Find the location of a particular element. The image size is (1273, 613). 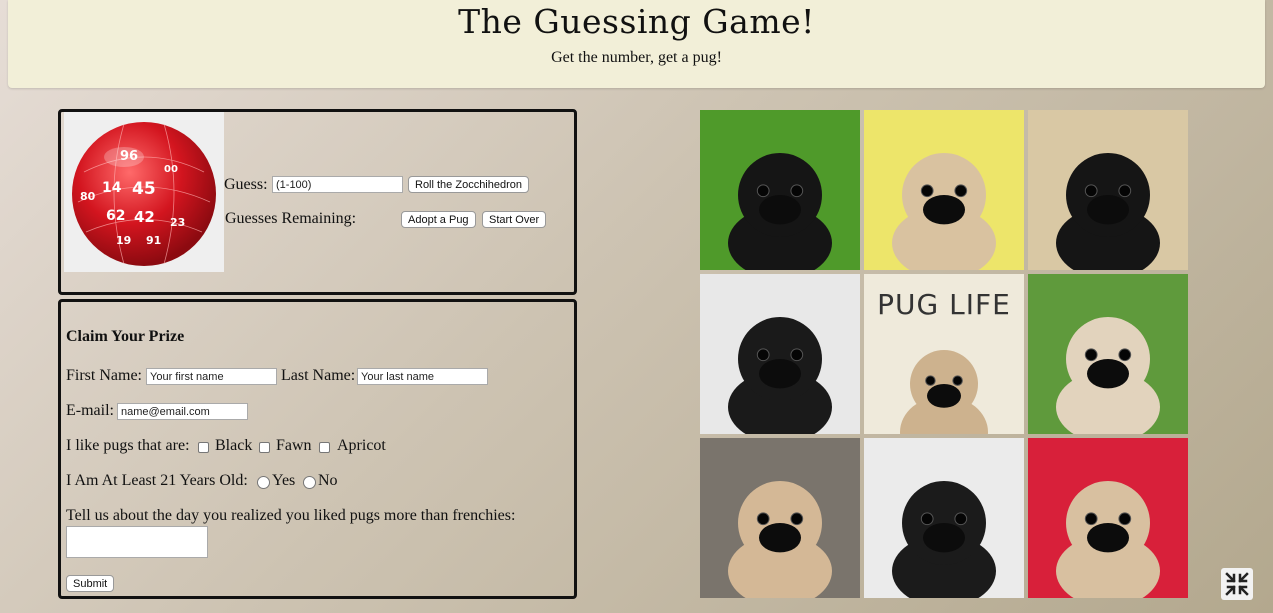

age-yes-label: Yes is located at coordinates (284, 480).